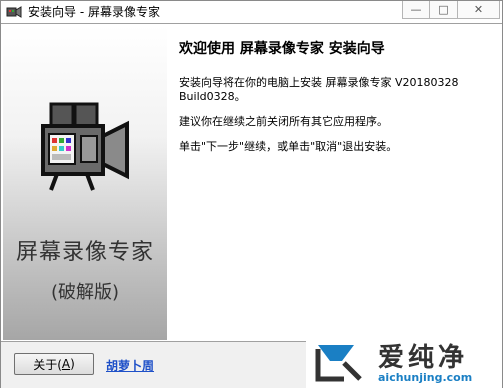 The width and height of the screenshot is (503, 389). I want to click on minimize-button: —, so click(416, 10).